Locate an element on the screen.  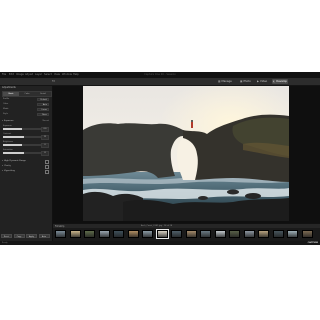
segment-basic: Basic is located at coordinates (11, 94).